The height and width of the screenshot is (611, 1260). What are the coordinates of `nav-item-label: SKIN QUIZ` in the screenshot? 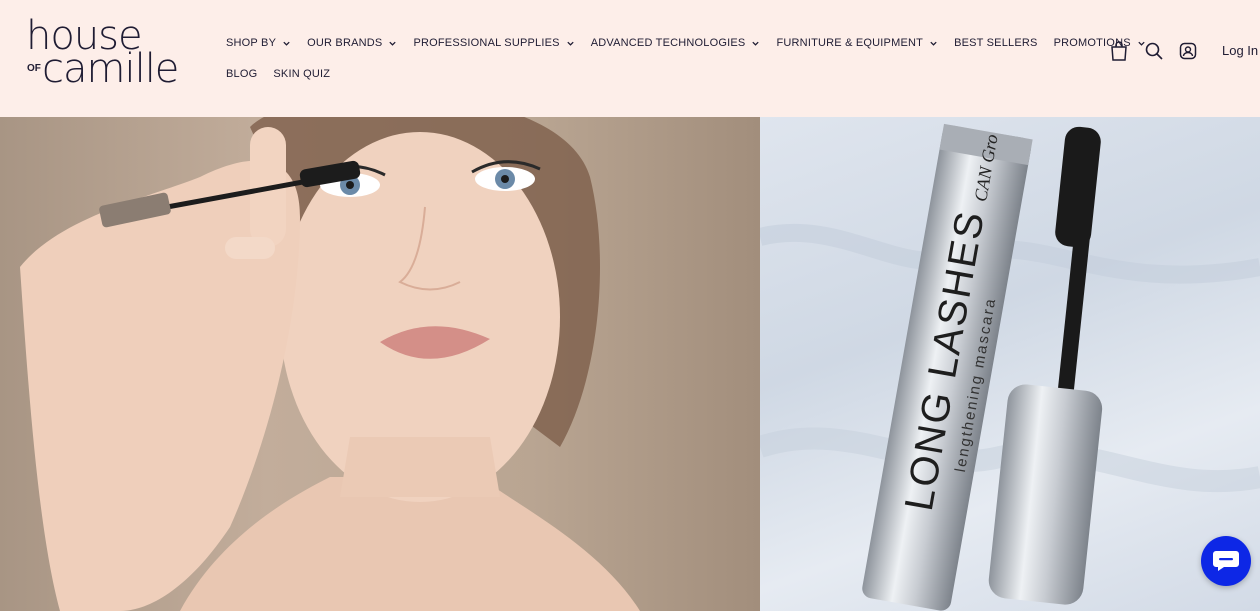 It's located at (302, 74).